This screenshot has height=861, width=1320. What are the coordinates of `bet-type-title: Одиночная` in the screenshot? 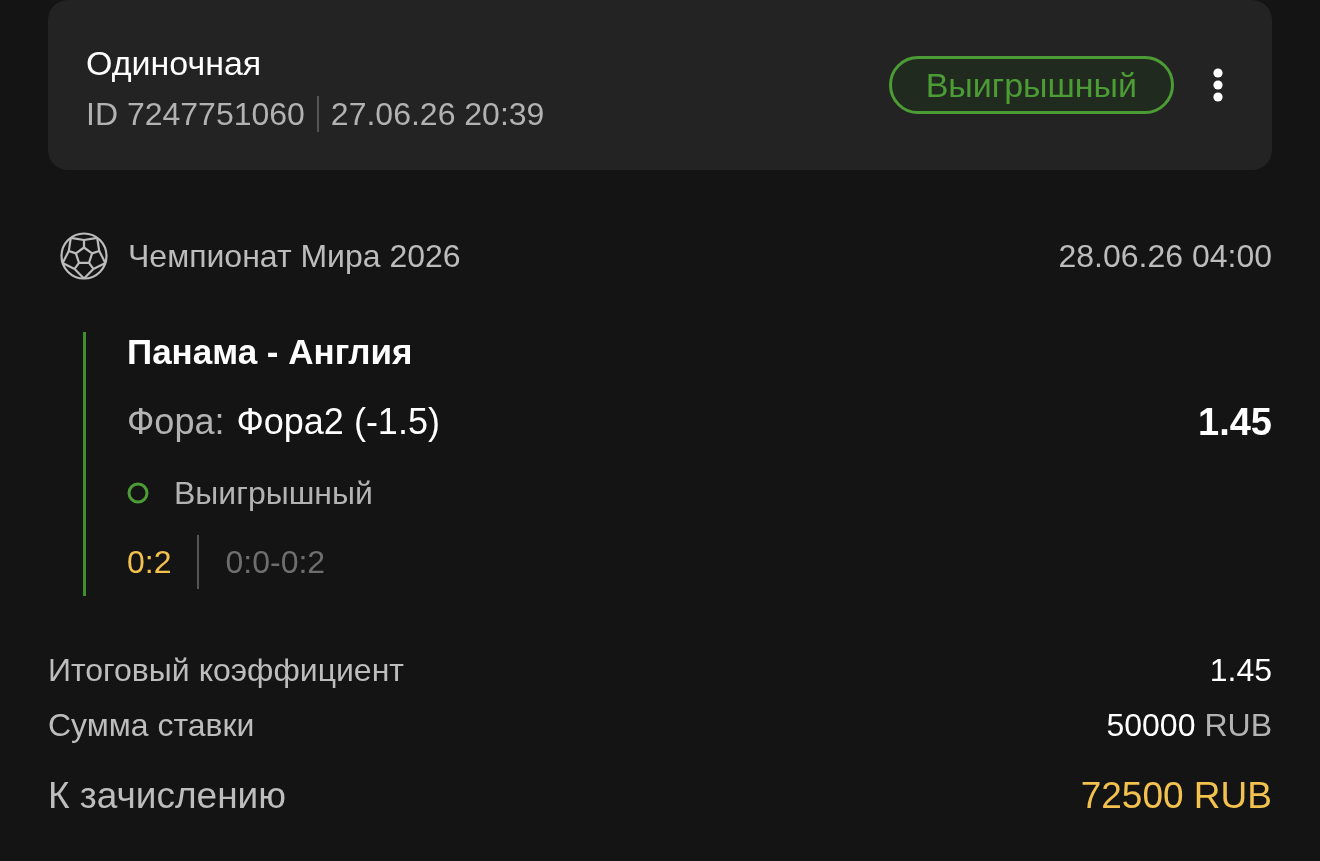 It's located at (174, 63).